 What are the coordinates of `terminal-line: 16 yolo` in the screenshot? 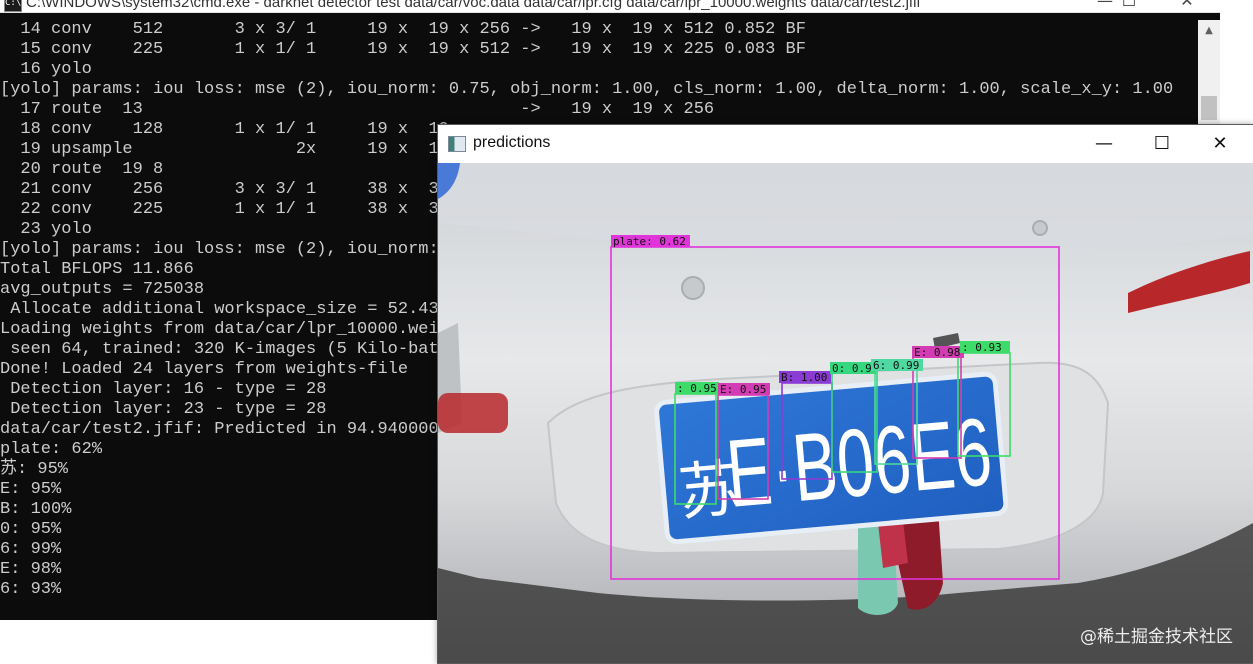 It's located at (46, 69).